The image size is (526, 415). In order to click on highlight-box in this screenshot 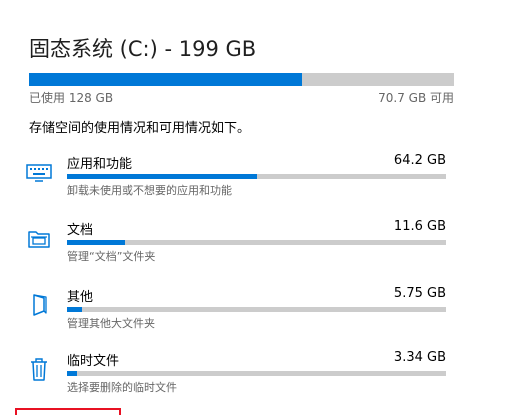, I will do `click(68, 411)`.